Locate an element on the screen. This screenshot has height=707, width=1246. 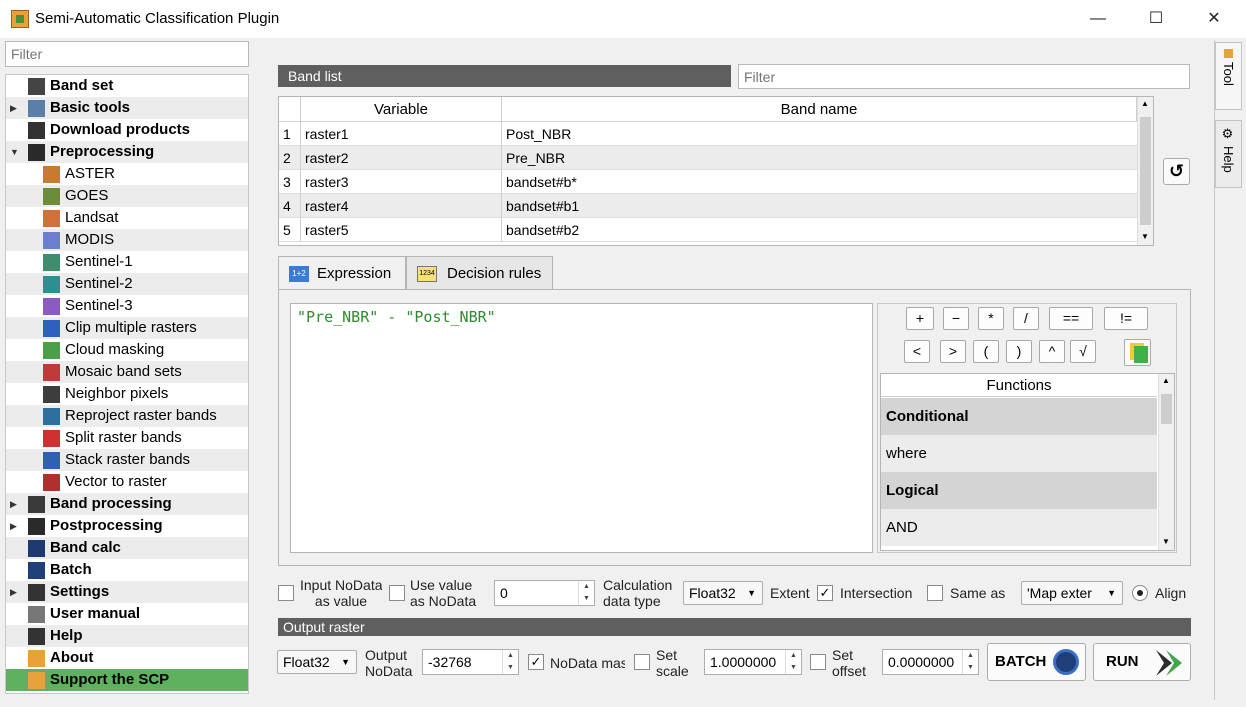
band-name-cell: bandset#b* is located at coordinates (539, 182).